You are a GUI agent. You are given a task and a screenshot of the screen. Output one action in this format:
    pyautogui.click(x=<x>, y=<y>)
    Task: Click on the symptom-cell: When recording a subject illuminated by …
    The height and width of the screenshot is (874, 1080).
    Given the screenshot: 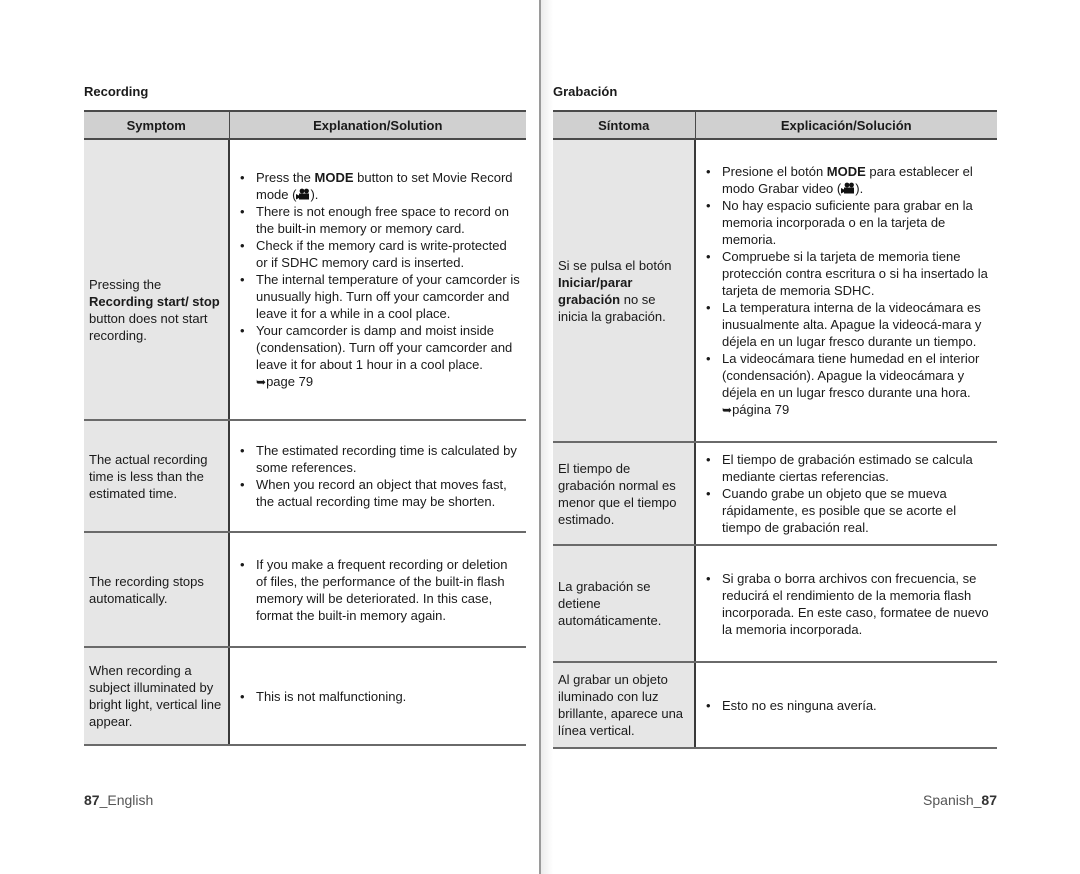 What is the action you would take?
    pyautogui.click(x=157, y=696)
    